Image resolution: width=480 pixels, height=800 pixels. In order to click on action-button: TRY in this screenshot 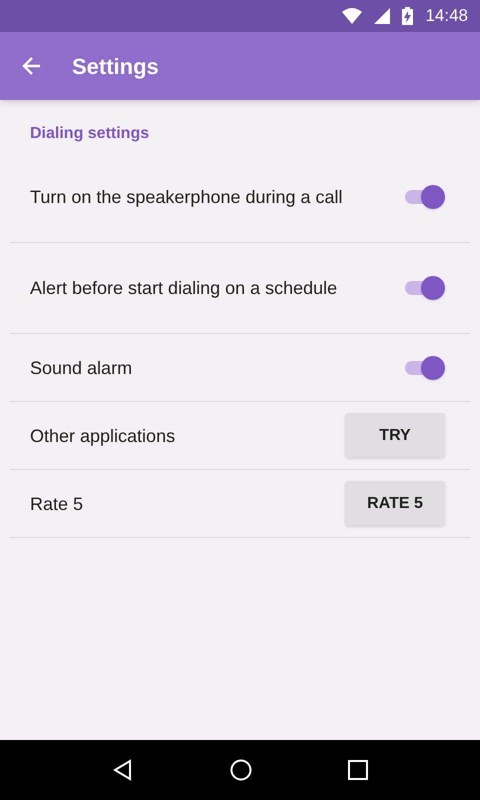, I will do `click(395, 435)`.